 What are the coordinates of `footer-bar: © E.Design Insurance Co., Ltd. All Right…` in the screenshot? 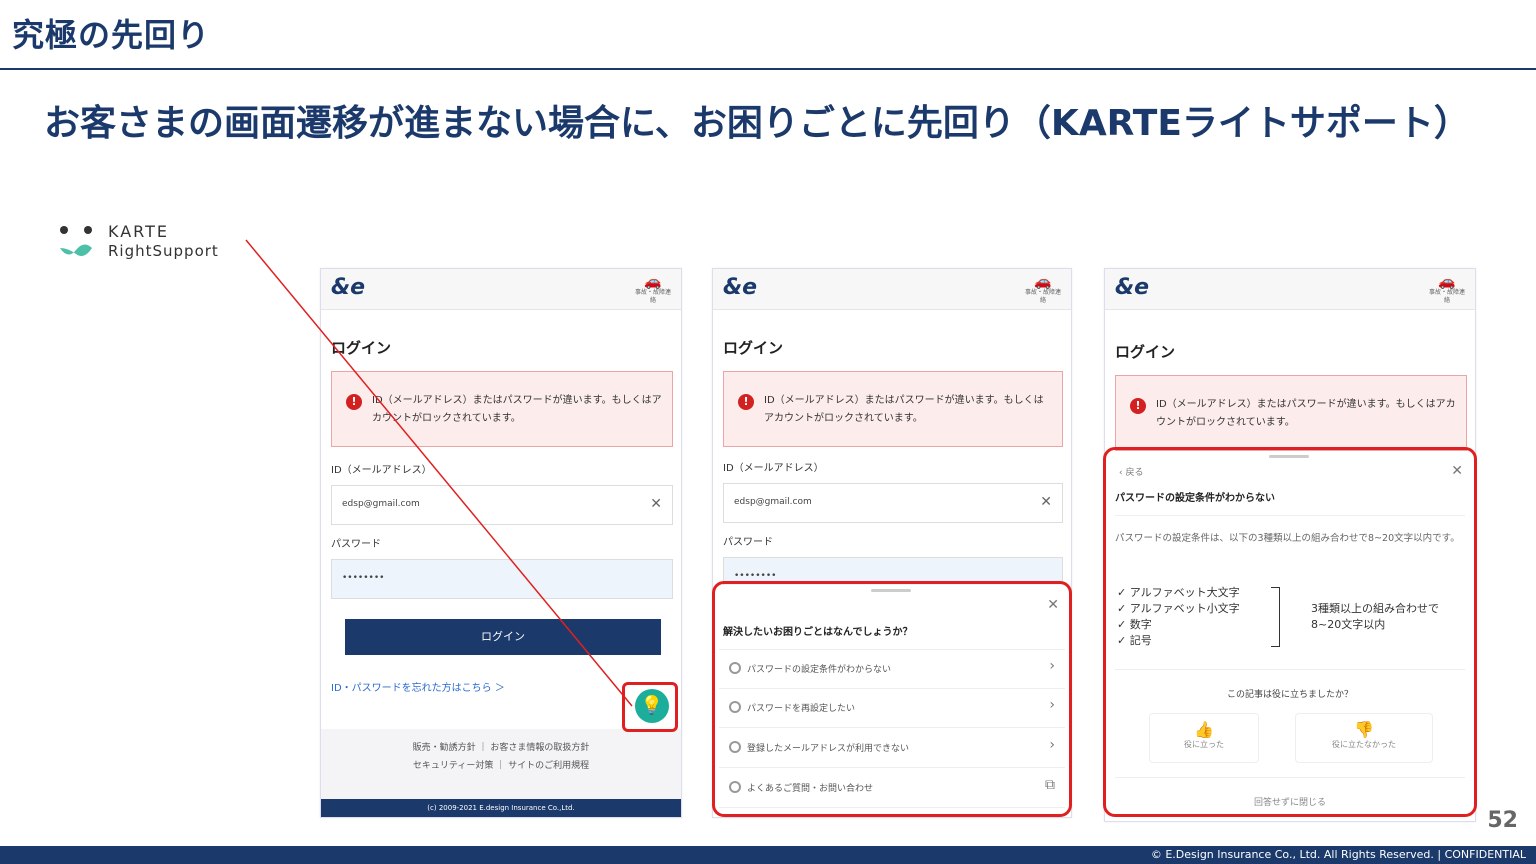 It's located at (768, 855).